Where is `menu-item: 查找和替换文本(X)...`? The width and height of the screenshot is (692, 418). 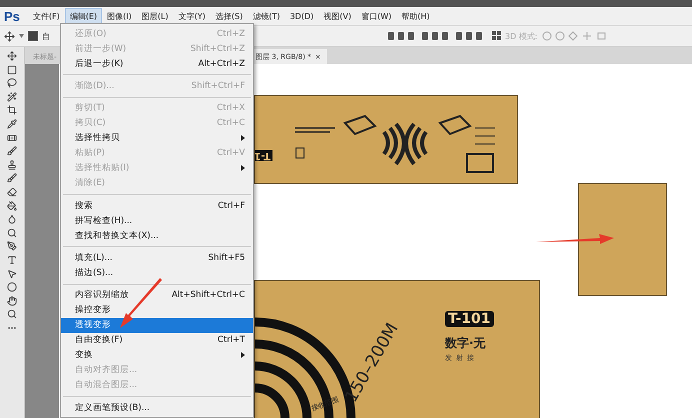
menu-item: 查找和替换文本(X)... is located at coordinates (157, 236).